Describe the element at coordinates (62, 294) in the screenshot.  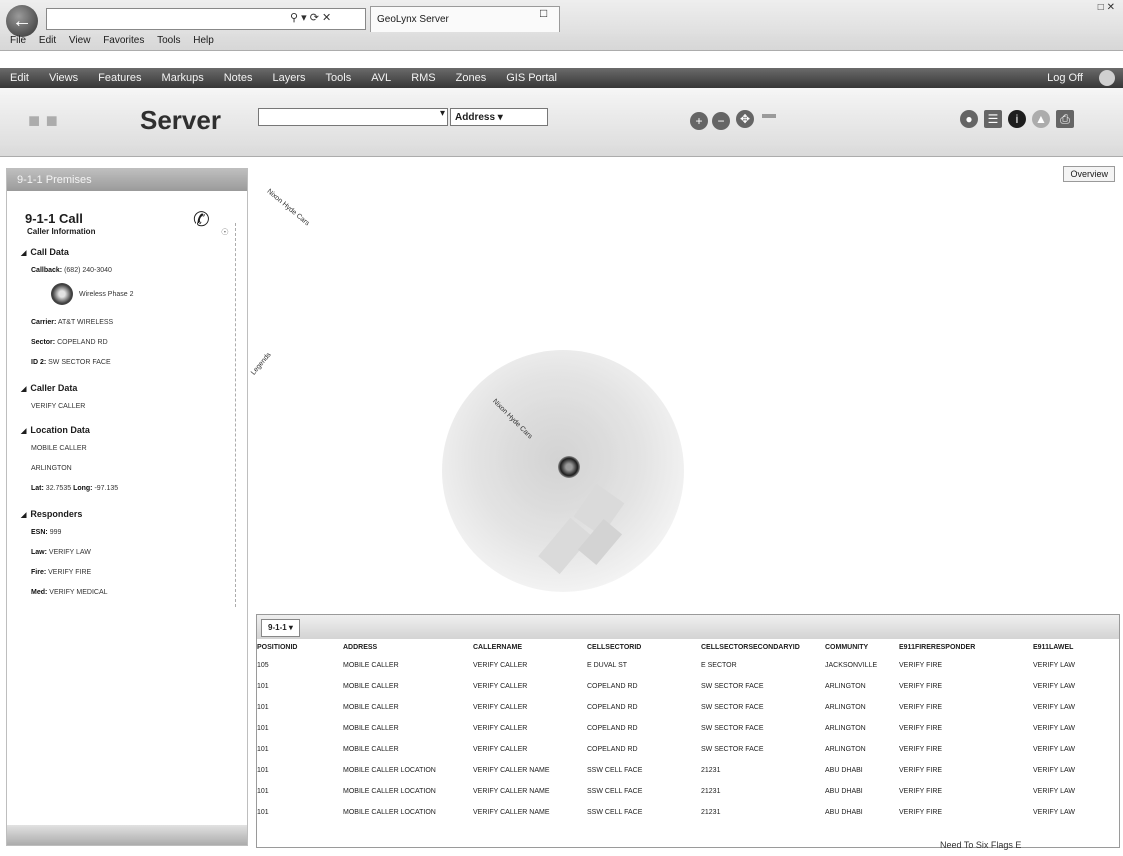
I see `wireless-phase-icon` at that location.